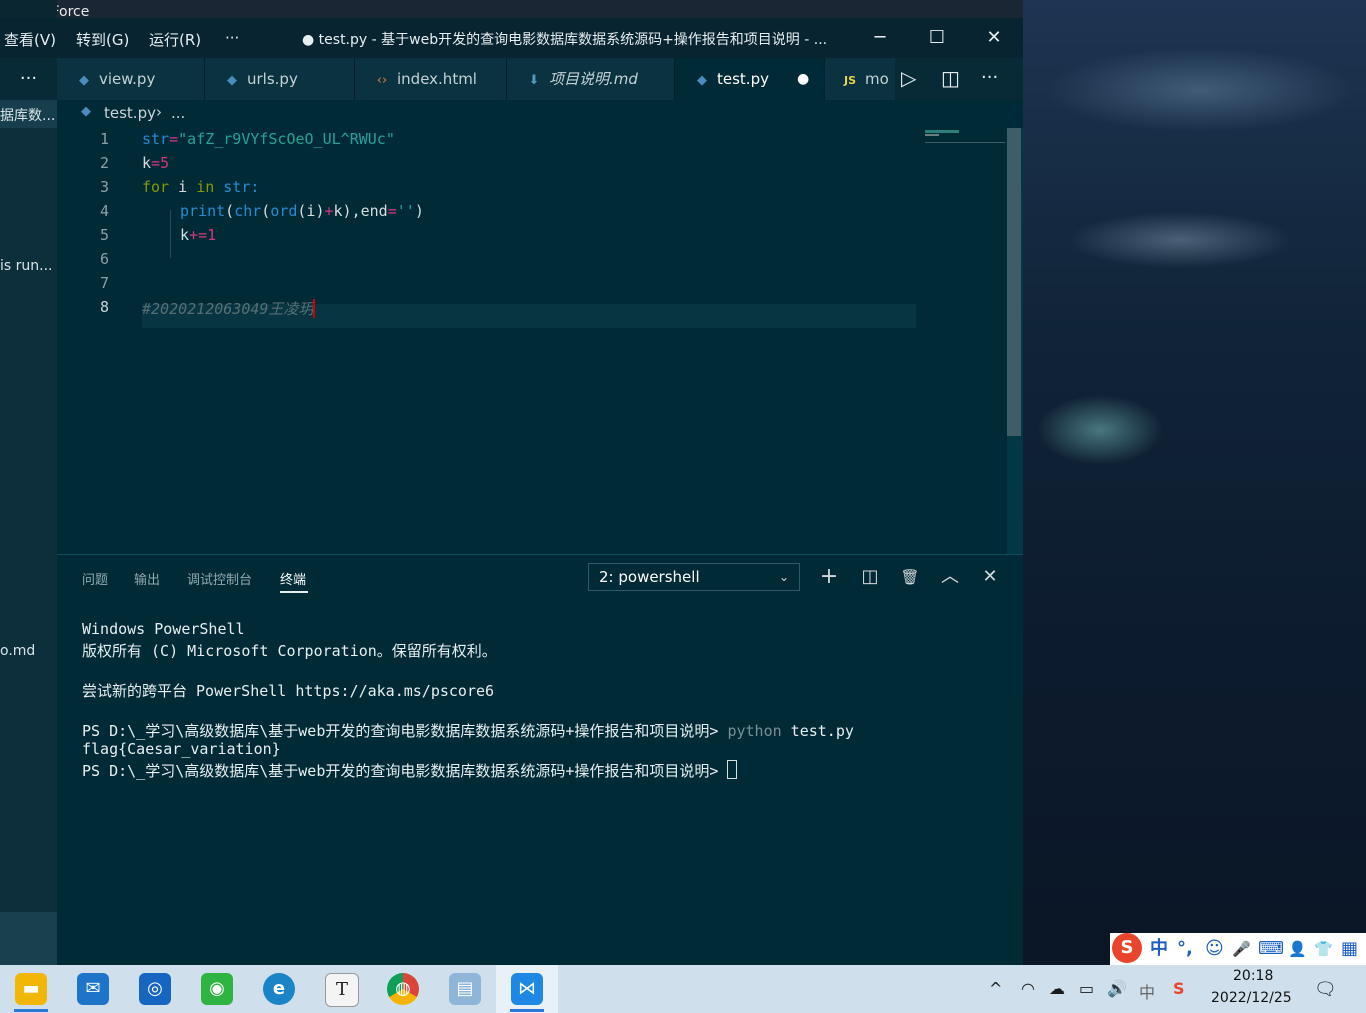 Image resolution: width=1366 pixels, height=1013 pixels. I want to click on tab-label: index.html, so click(437, 79).